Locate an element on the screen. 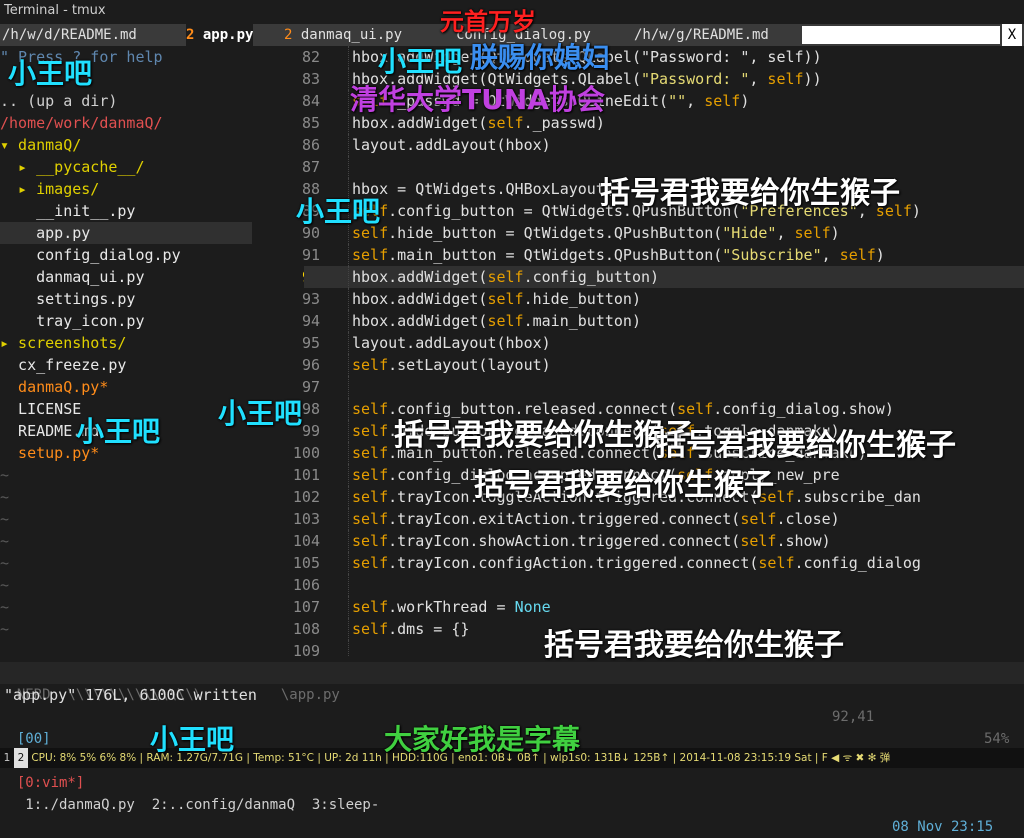  tab-0: /h/w/d/README.md is located at coordinates (69, 35).